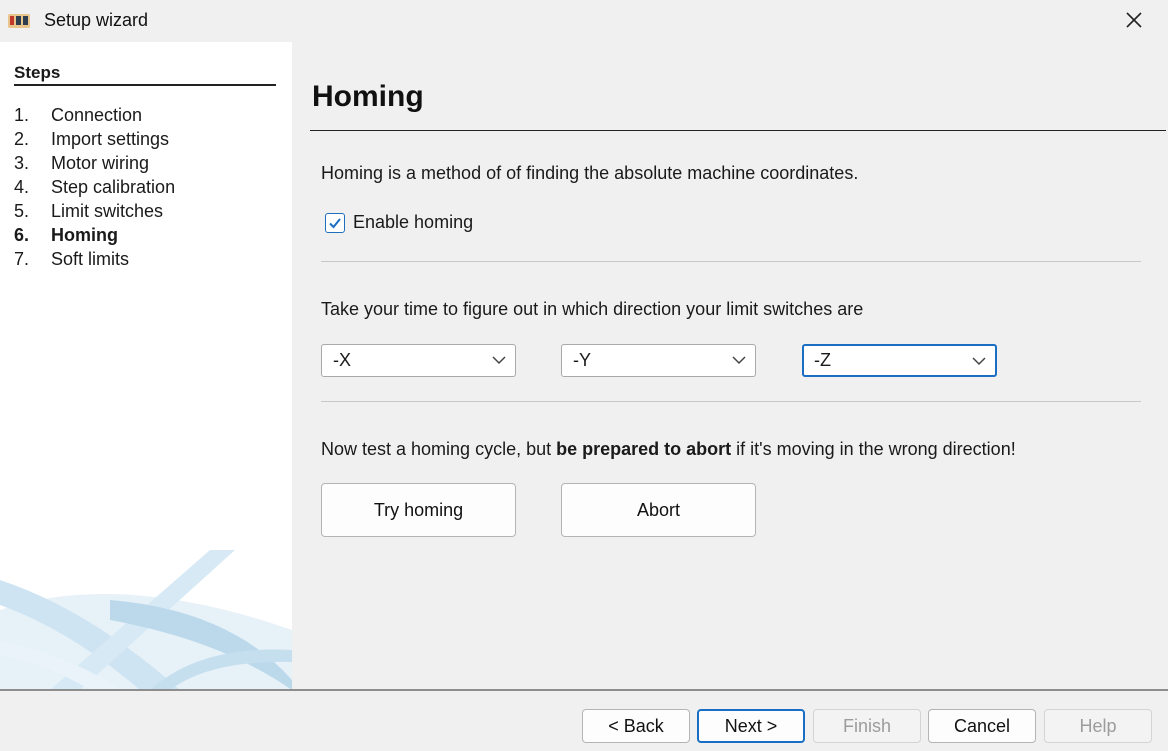  Describe the element at coordinates (82, 163) in the screenshot. I see `step-motor-wiring: 3. Motor wiring` at that location.